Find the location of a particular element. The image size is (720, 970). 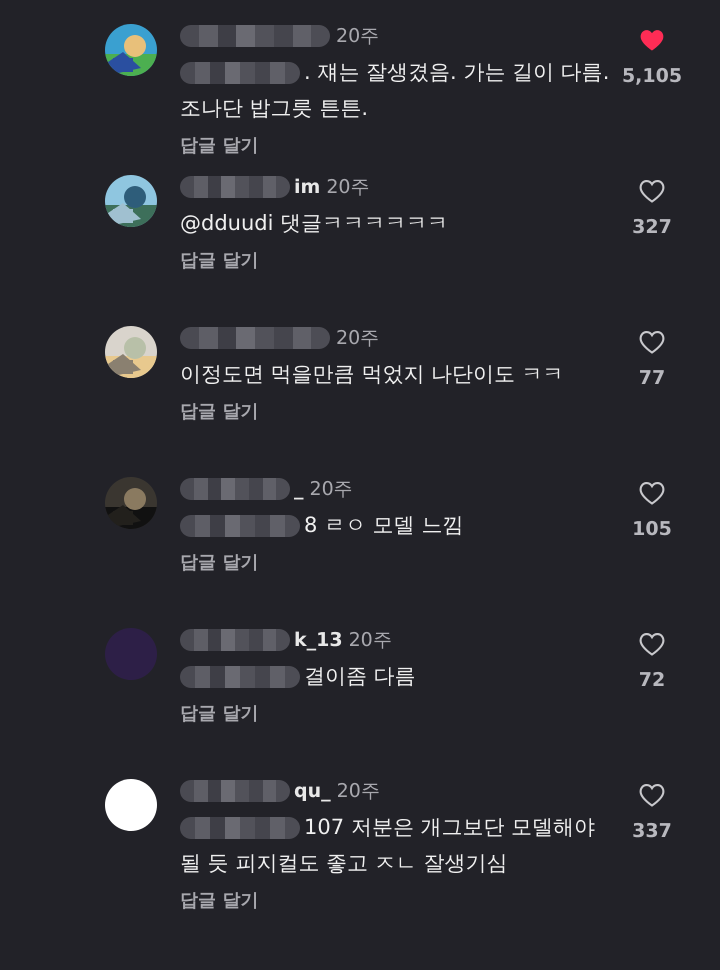

comment-text: . 쟤는 잘생겼음. 가는 길이 다름. 조나단 밥그릇 튼튼. is located at coordinates (395, 90).